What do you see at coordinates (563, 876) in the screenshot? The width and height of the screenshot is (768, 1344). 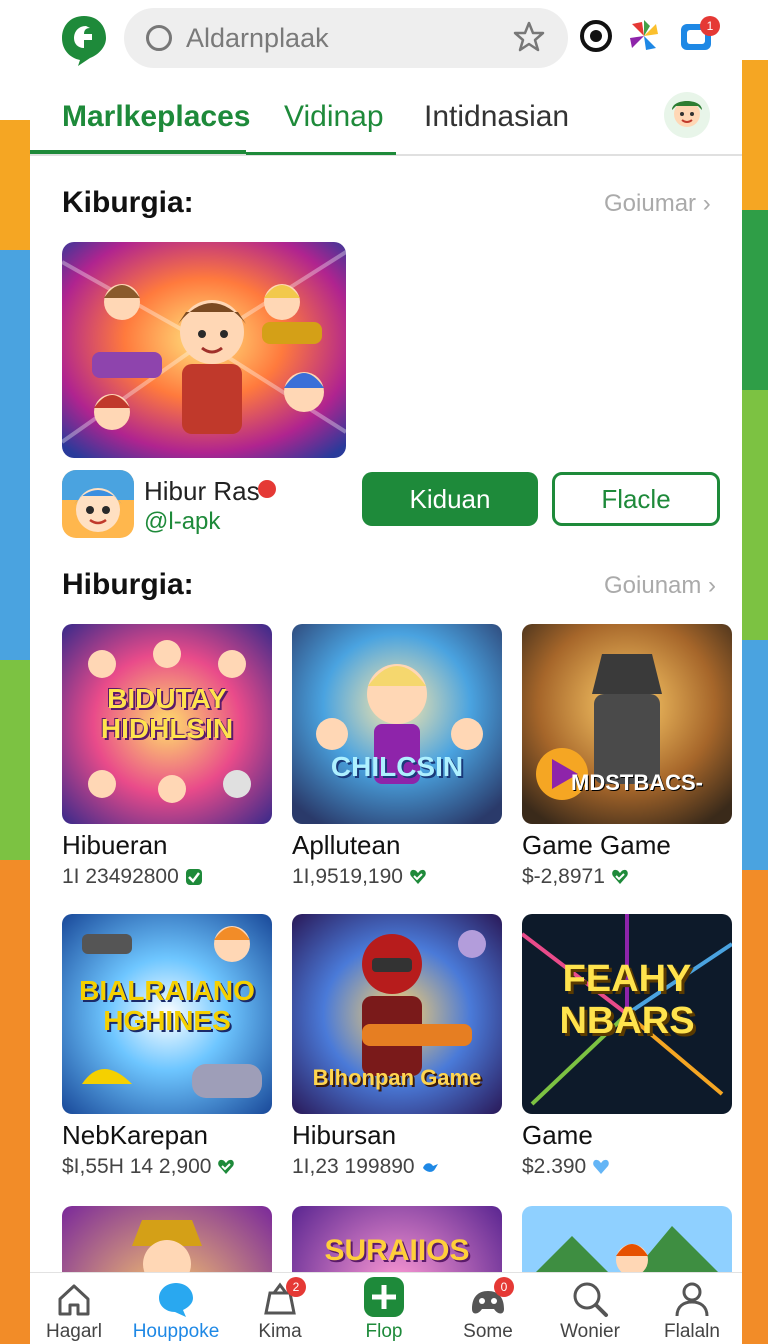 I see `game-price: $-2,8971` at bounding box center [563, 876].